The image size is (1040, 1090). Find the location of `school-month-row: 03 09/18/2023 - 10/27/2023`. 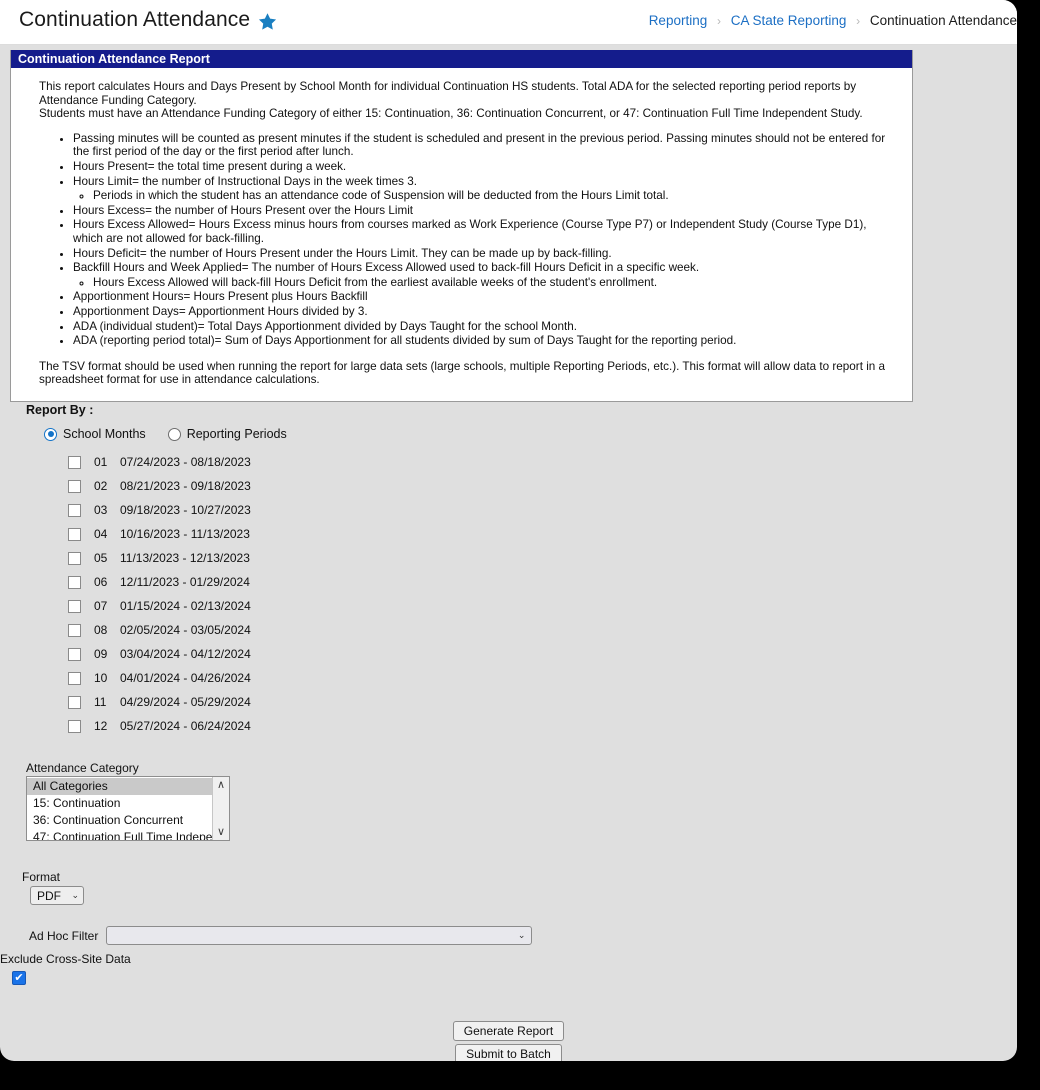

school-month-row: 03 09/18/2023 - 10/27/2023 is located at coordinates (159, 510).